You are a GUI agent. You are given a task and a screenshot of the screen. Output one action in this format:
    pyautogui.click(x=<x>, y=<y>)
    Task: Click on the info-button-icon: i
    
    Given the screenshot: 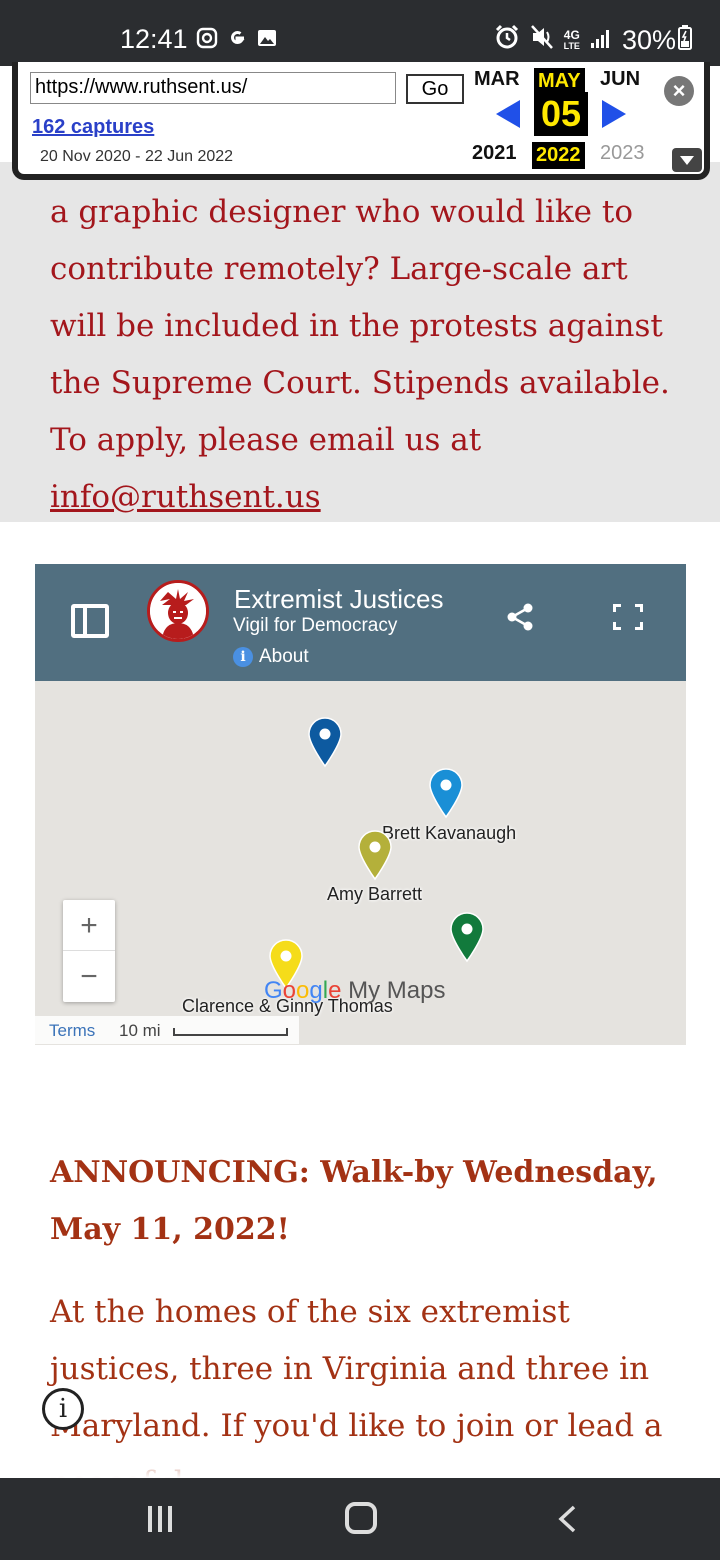 What is the action you would take?
    pyautogui.click(x=63, y=1409)
    